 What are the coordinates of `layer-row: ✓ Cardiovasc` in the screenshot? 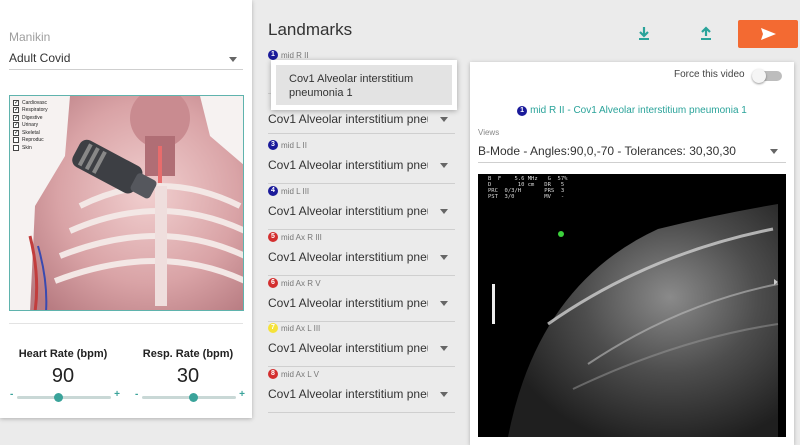 It's located at (36, 103).